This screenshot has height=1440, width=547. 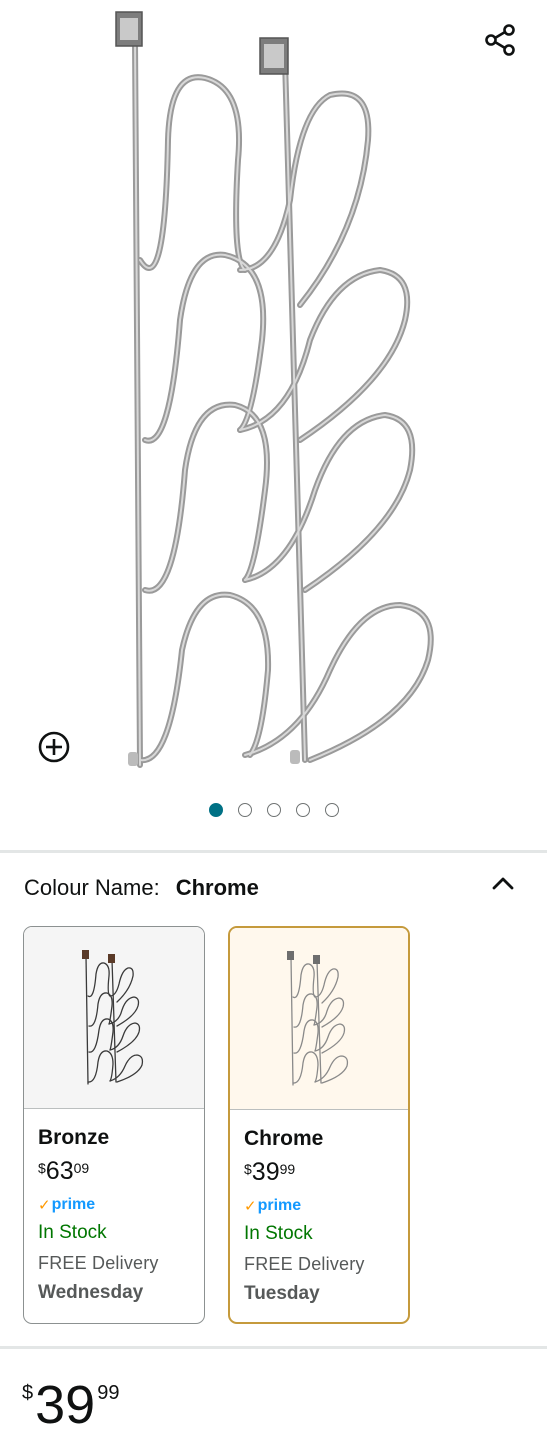 I want to click on variation-price: $ 63 09, so click(x=121, y=1171).